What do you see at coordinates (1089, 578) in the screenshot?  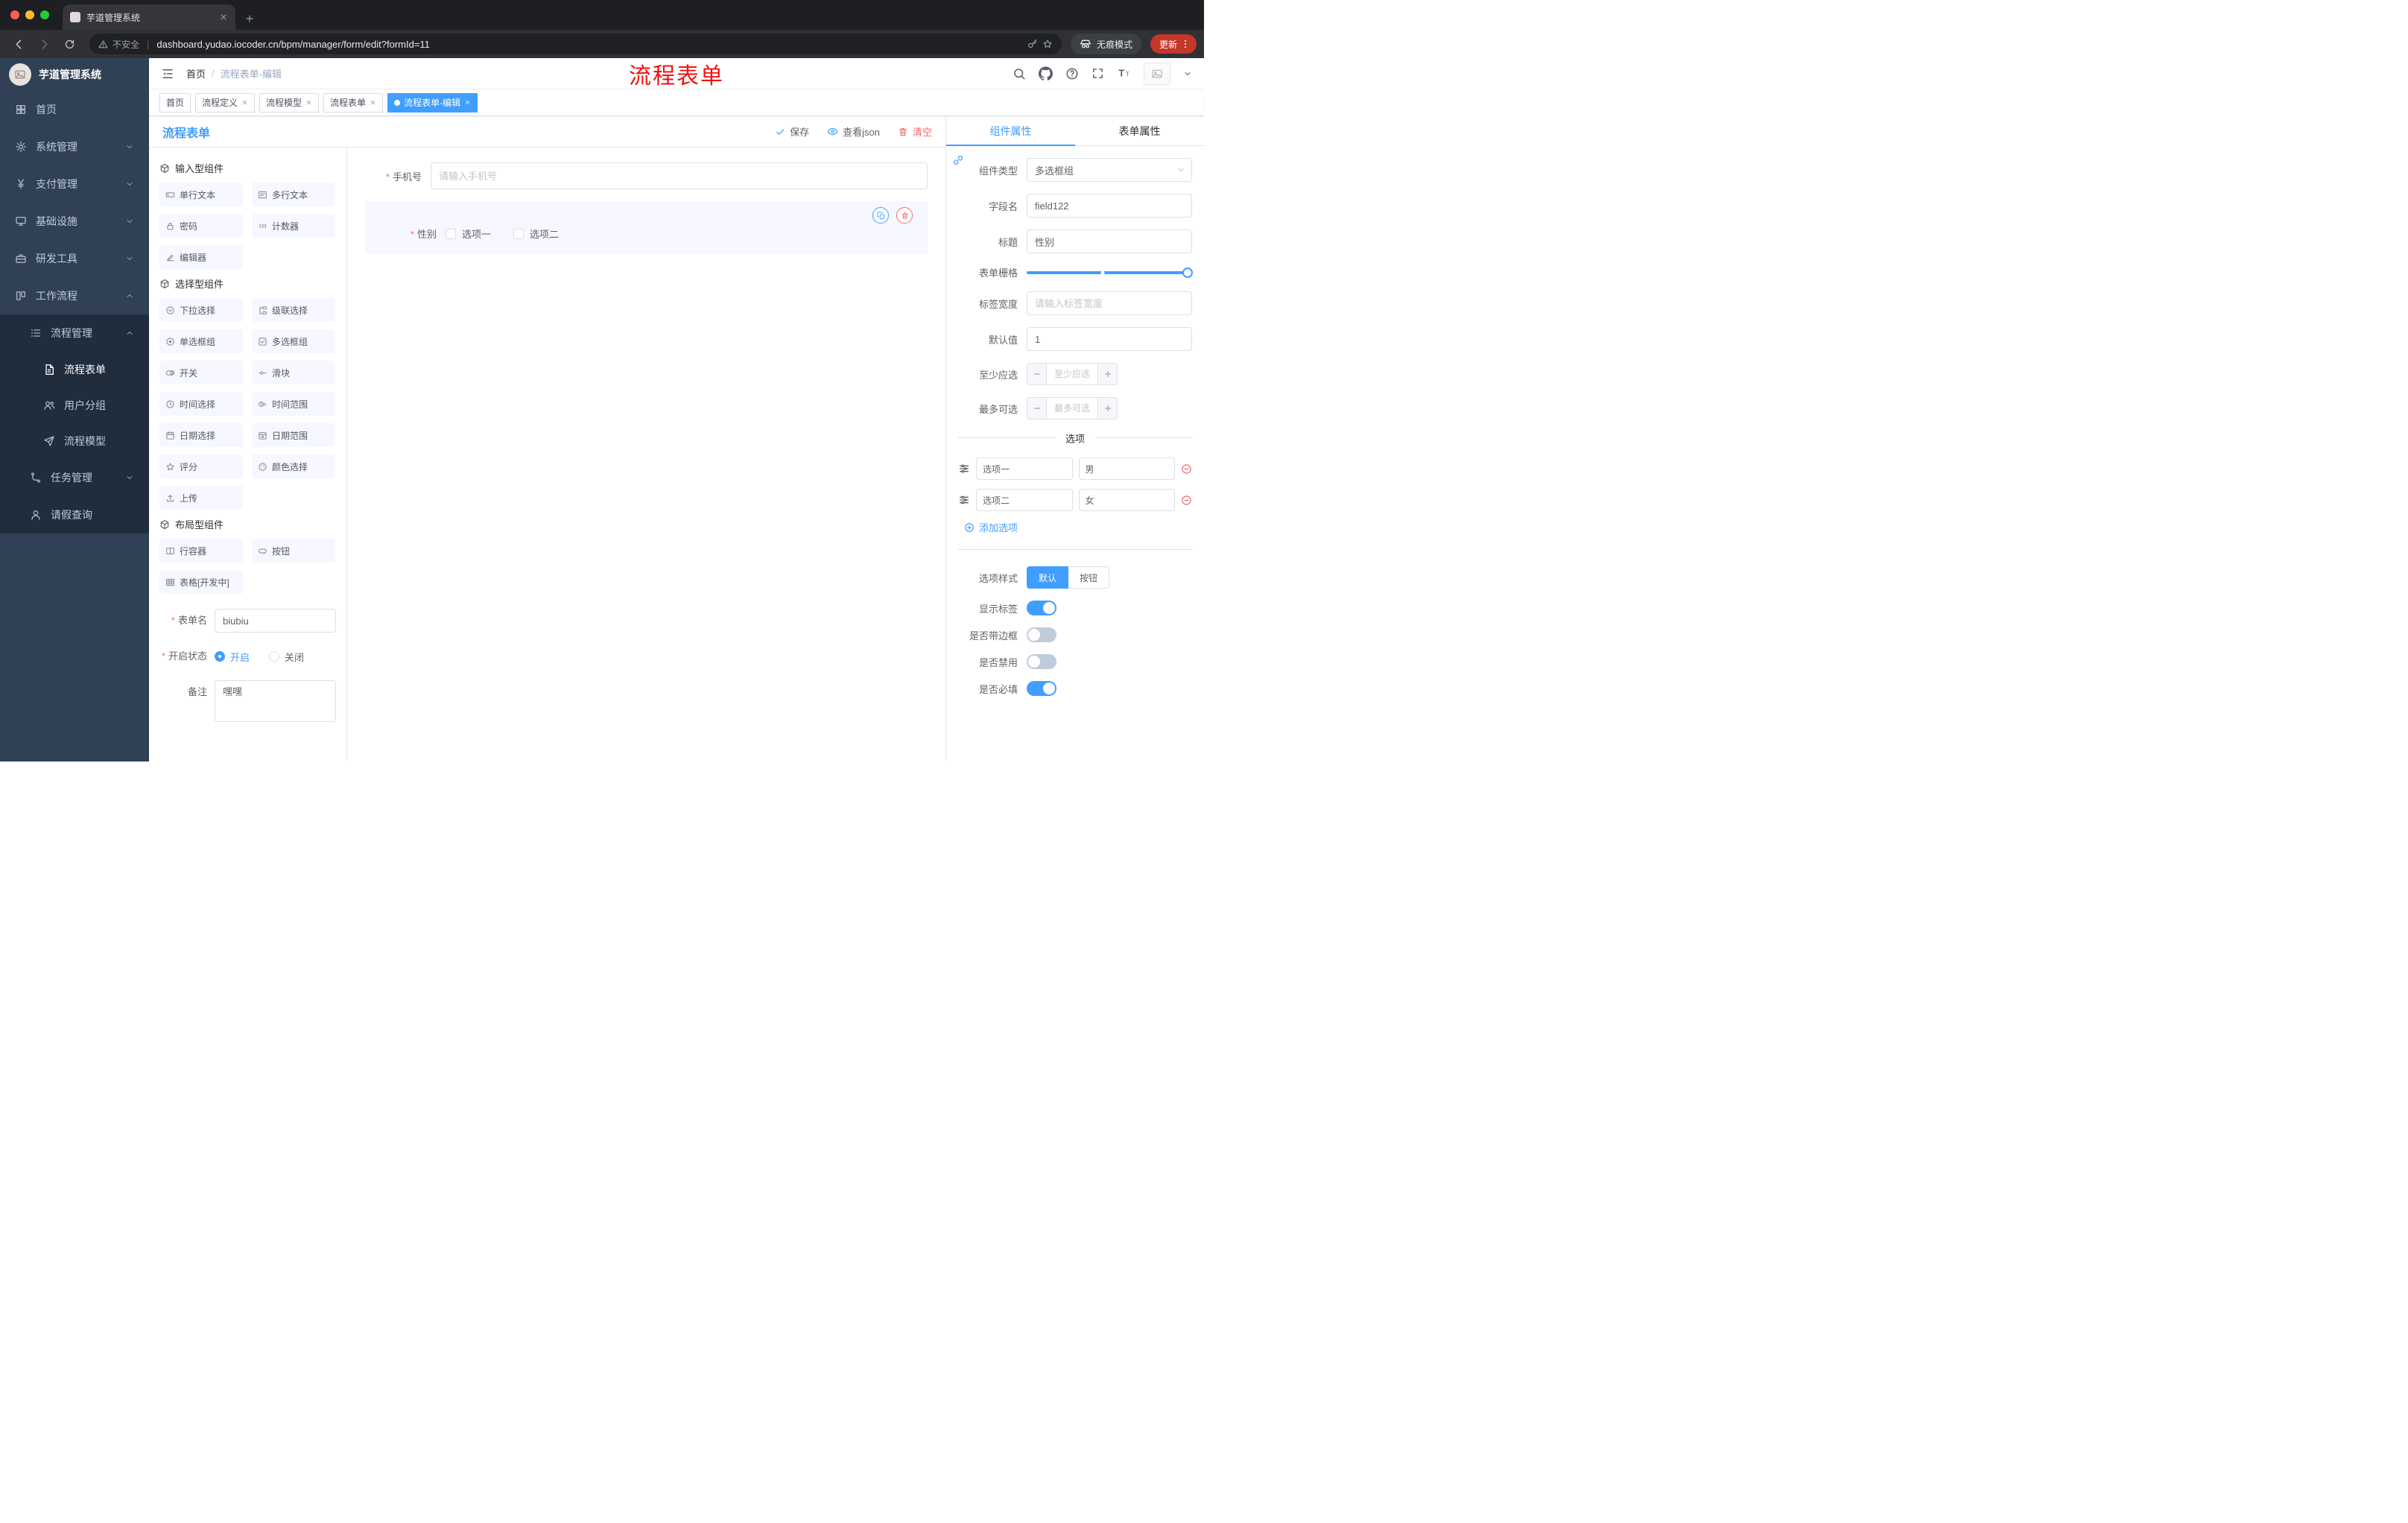 I see `option-style-button-button: 按钮` at bounding box center [1089, 578].